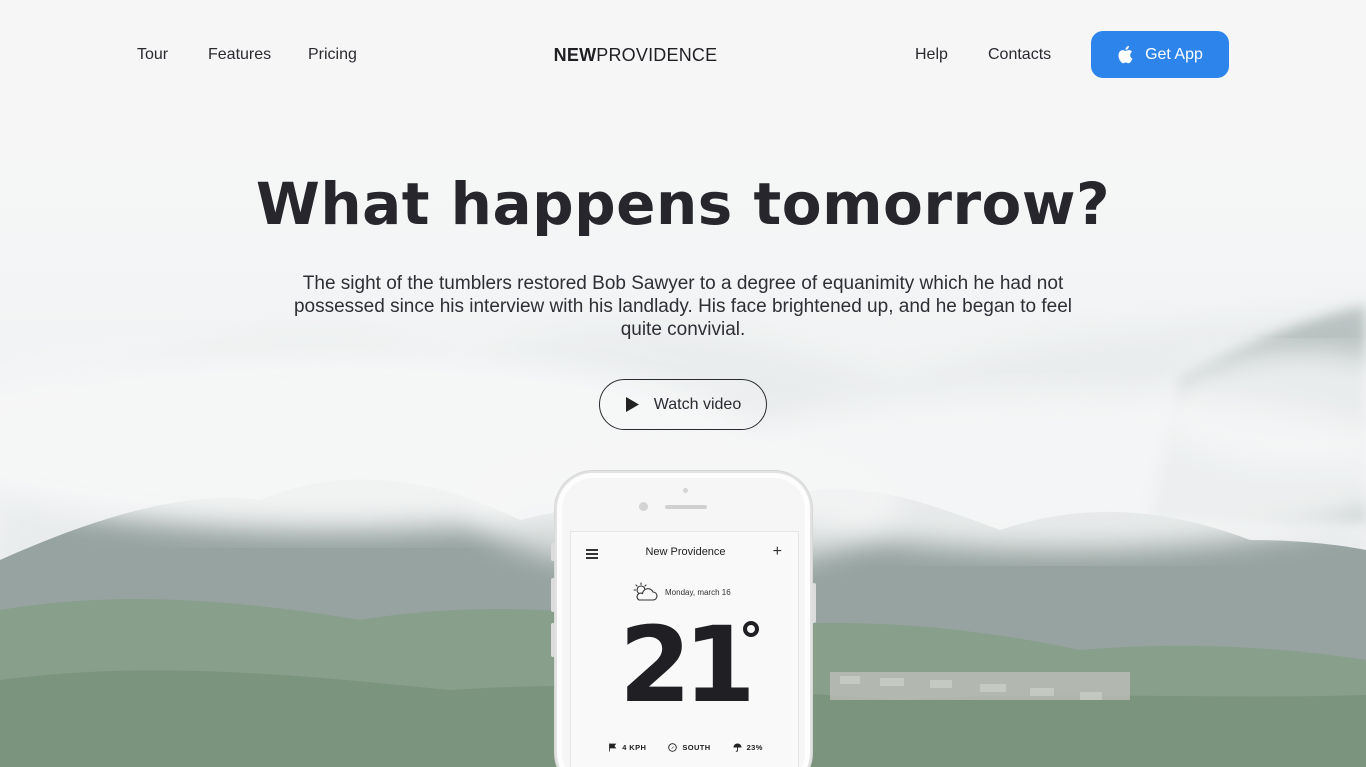  I want to click on stat-direction-label: SOUTH, so click(696, 747).